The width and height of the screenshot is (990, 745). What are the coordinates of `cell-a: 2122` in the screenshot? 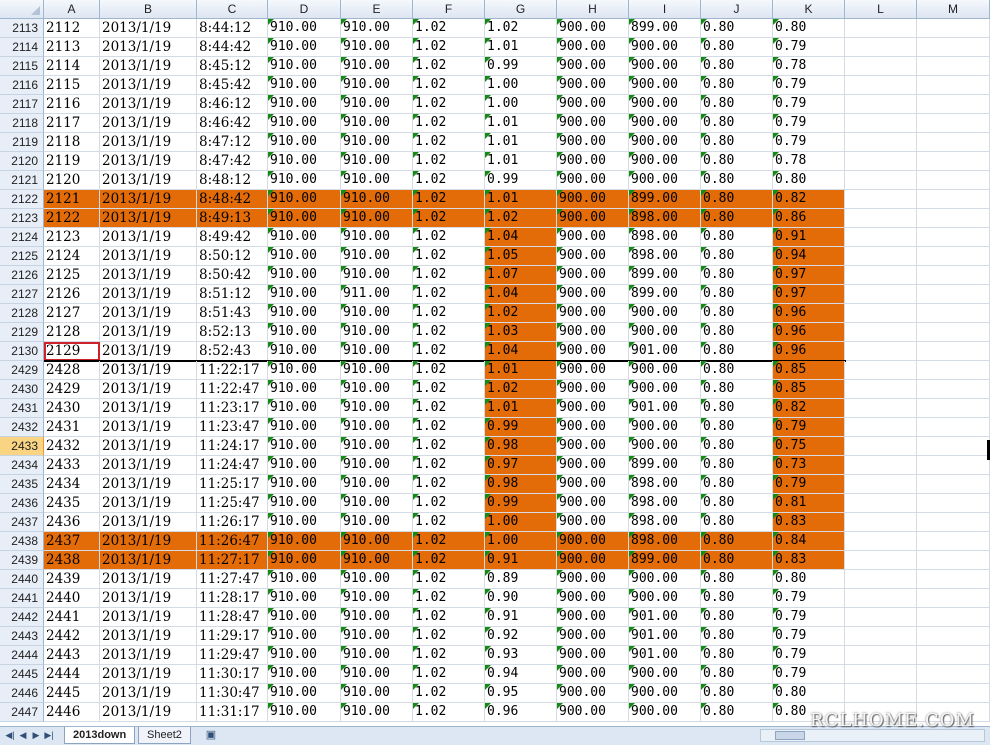 It's located at (72, 218).